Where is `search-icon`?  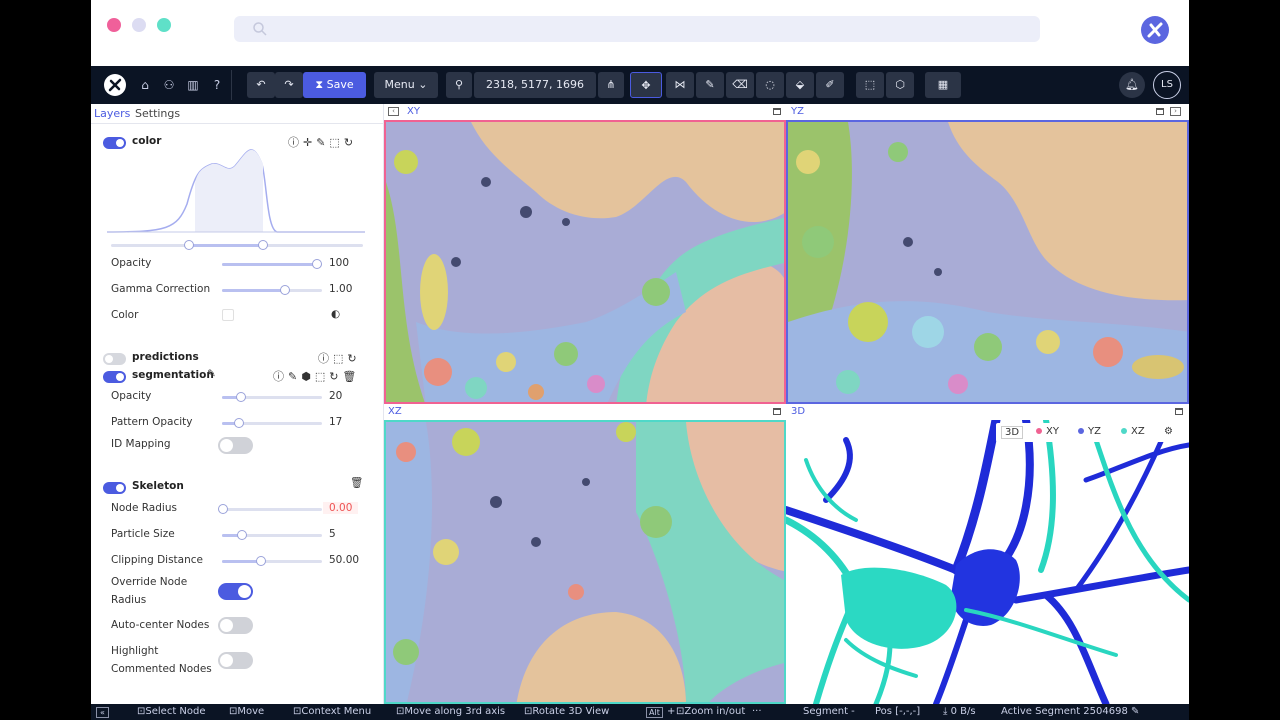 search-icon is located at coordinates (260, 29).